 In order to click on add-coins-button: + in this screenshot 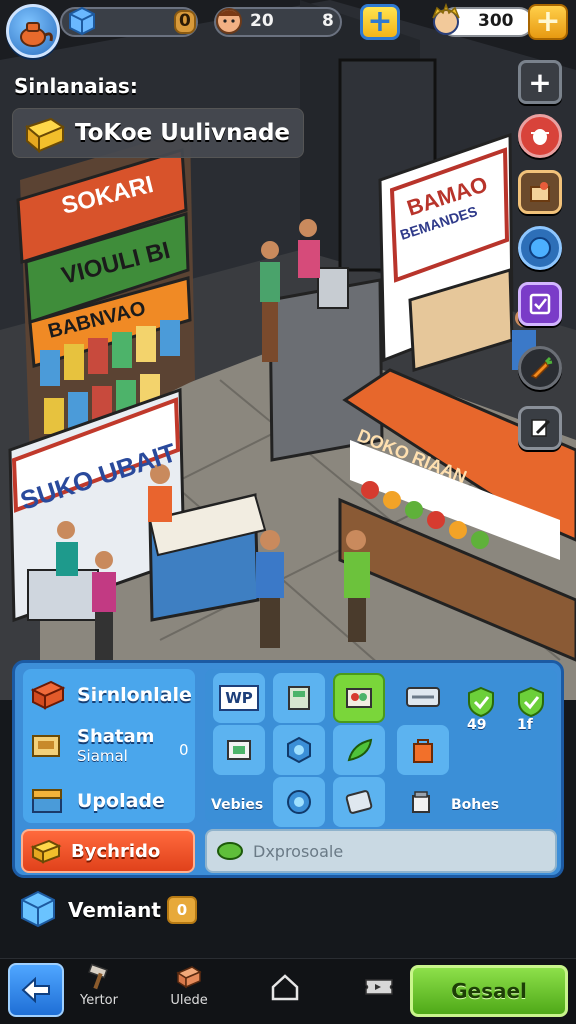, I will do `click(548, 22)`.